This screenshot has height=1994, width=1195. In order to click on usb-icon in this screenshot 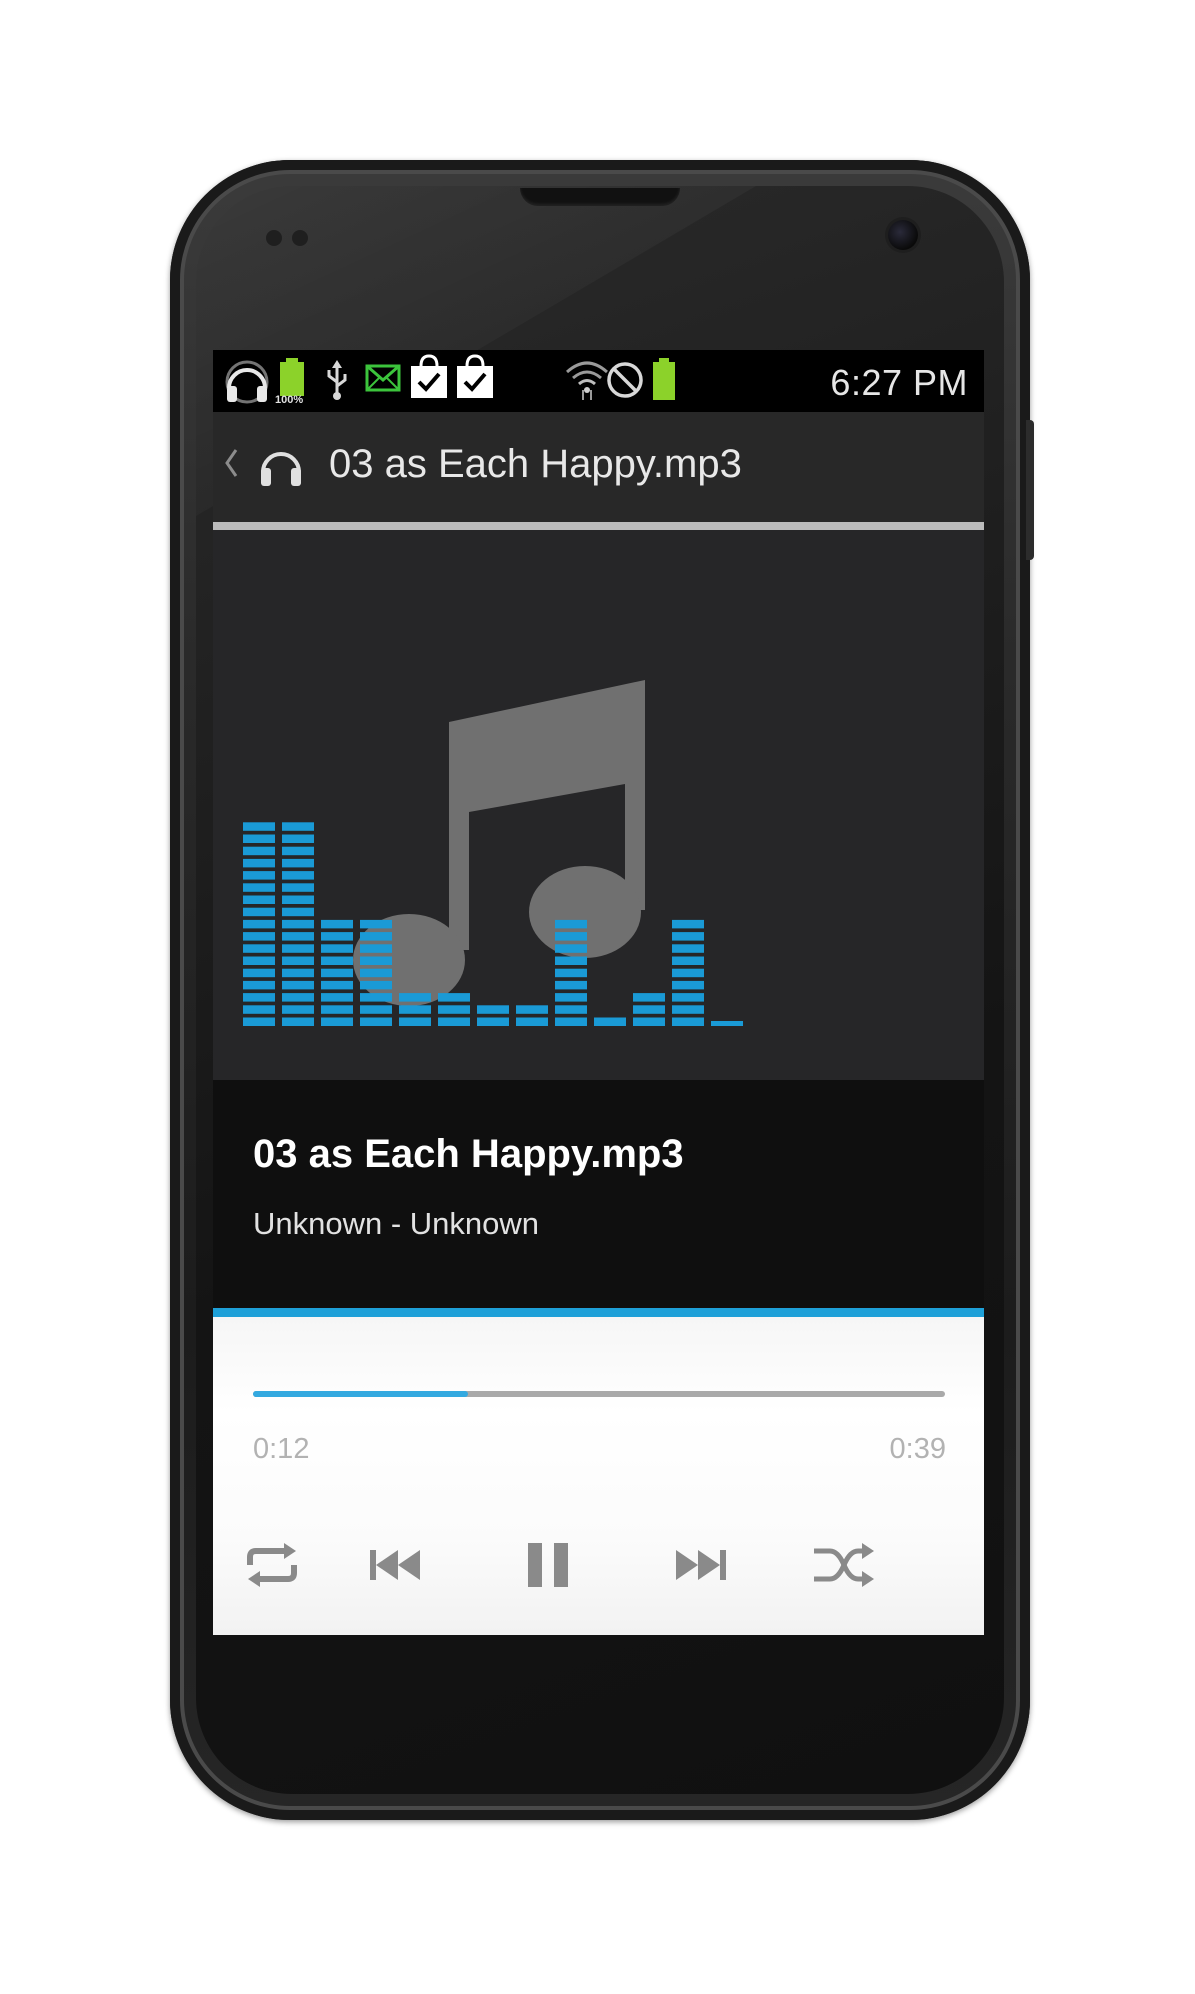, I will do `click(337, 382)`.